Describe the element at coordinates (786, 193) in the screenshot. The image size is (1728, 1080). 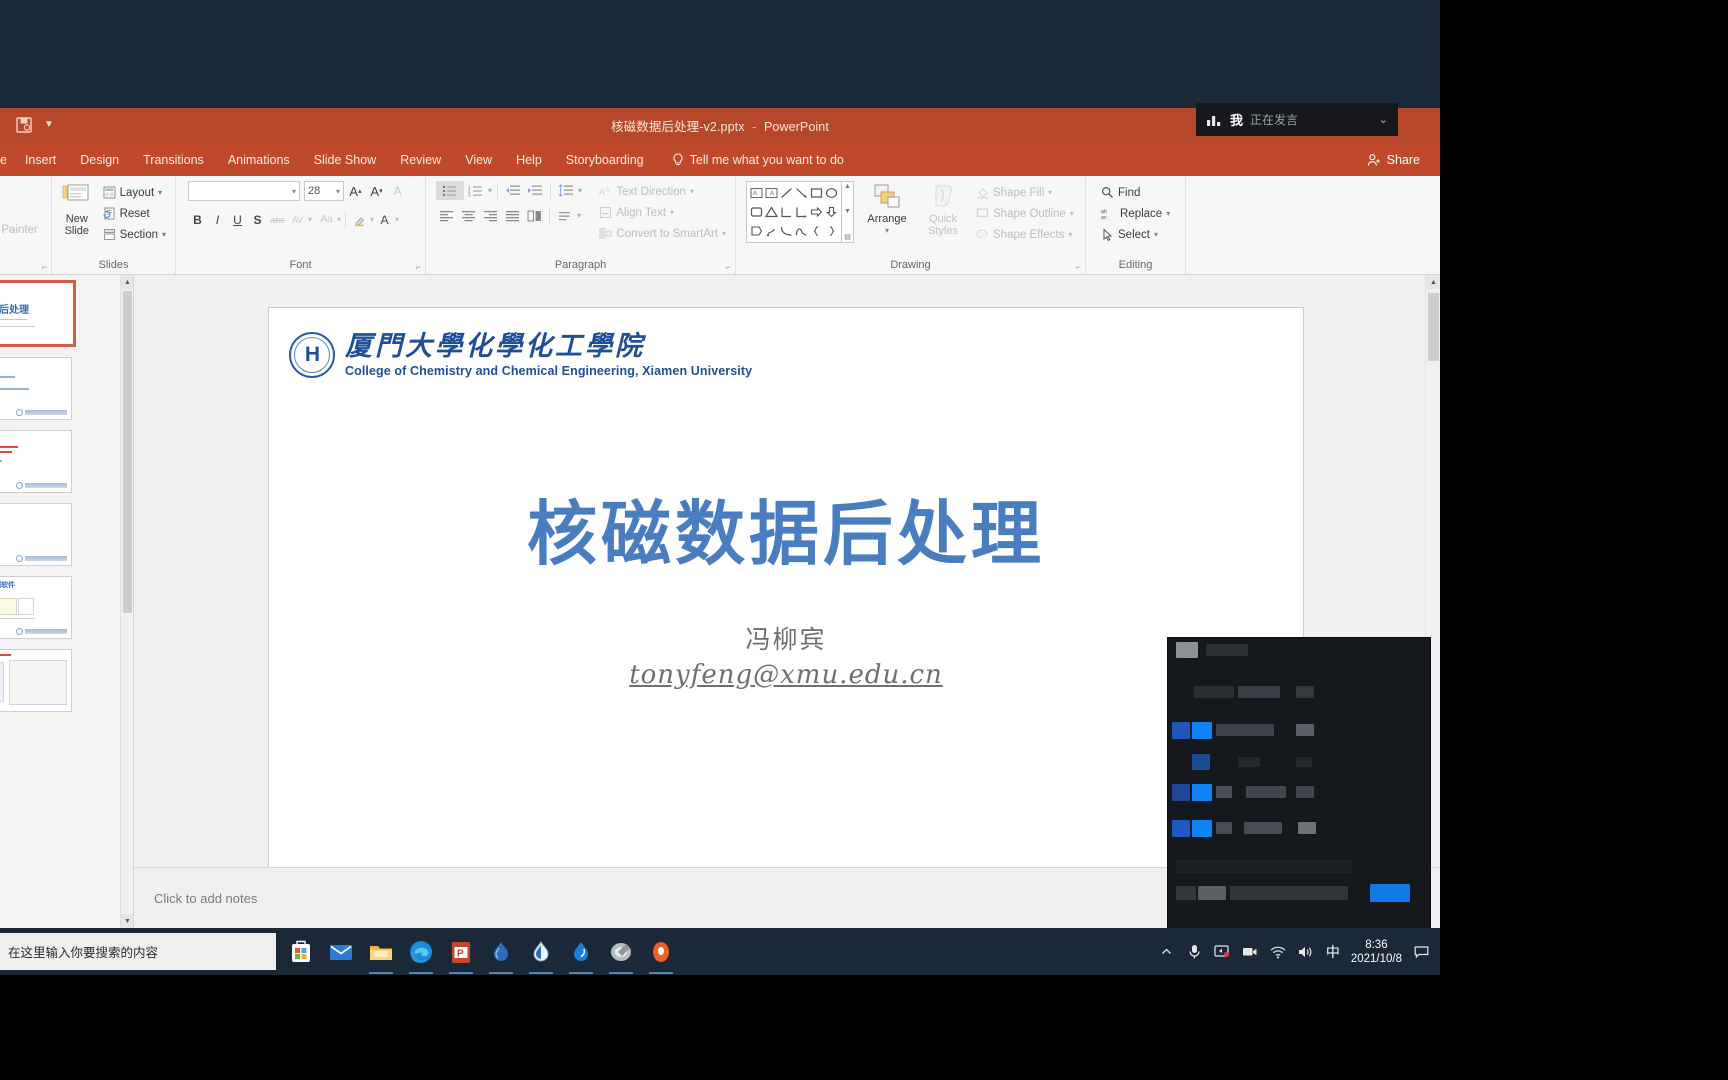
I see `shape-line-icon` at that location.